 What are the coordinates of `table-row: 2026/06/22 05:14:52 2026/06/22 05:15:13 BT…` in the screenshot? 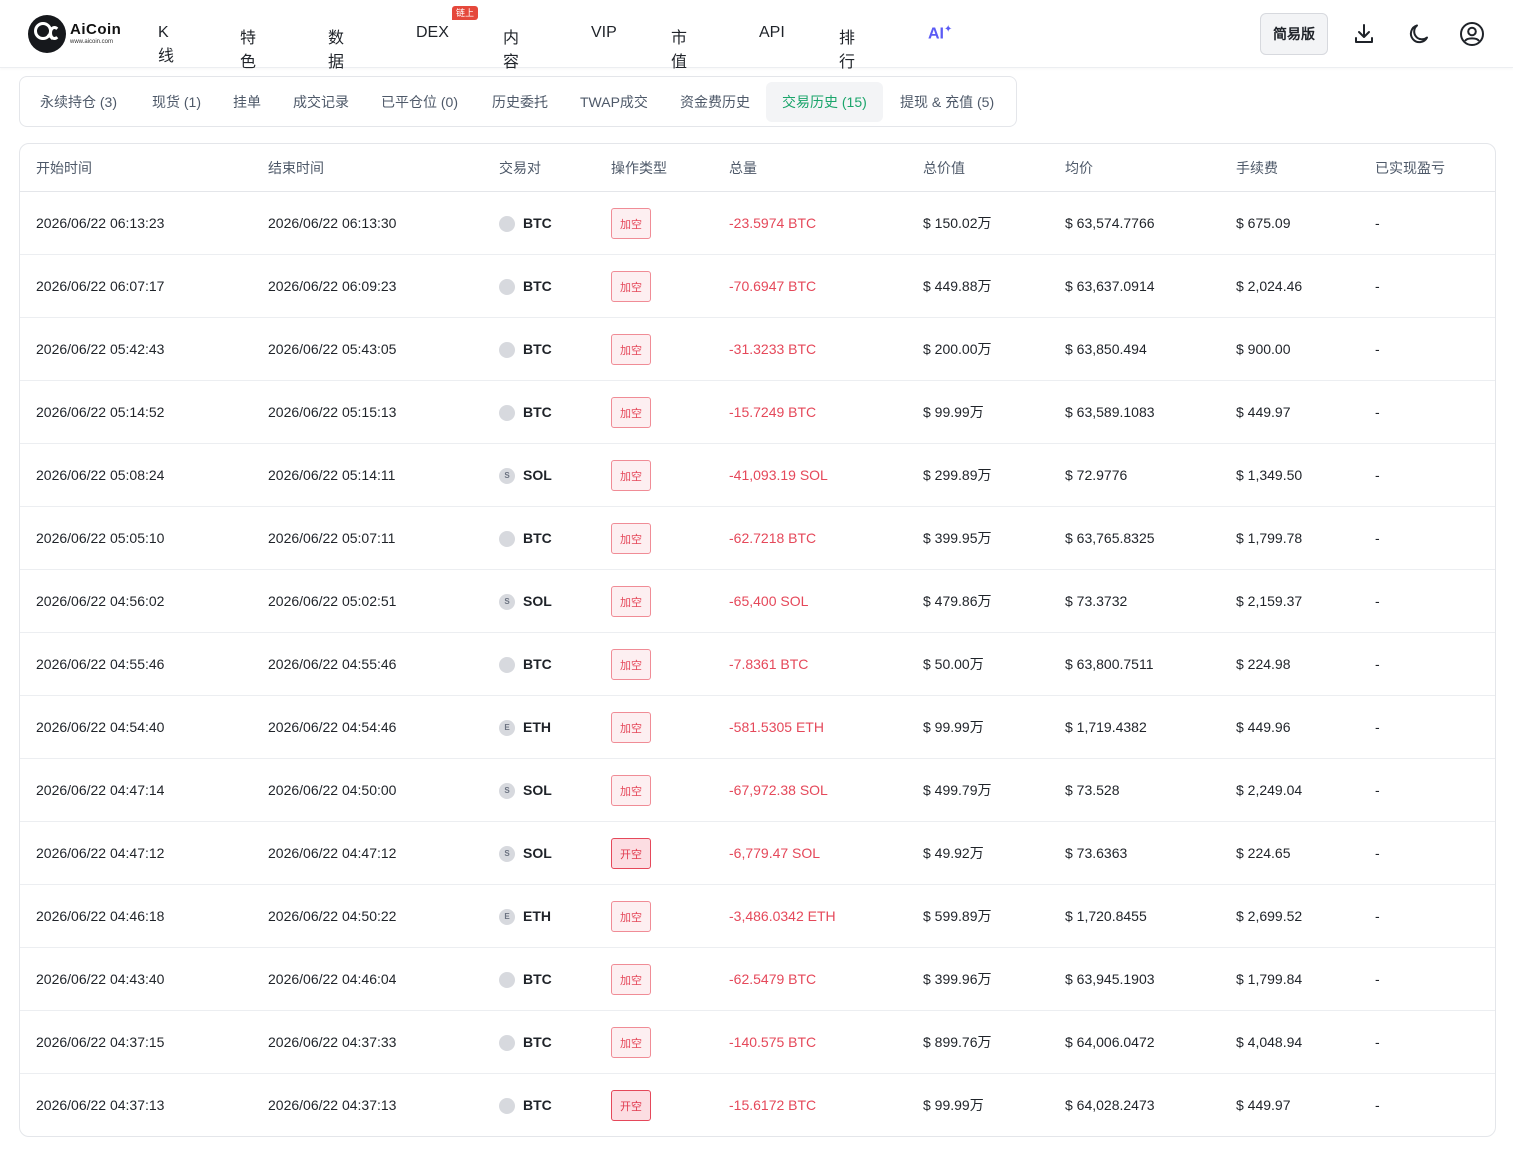 It's located at (757, 412).